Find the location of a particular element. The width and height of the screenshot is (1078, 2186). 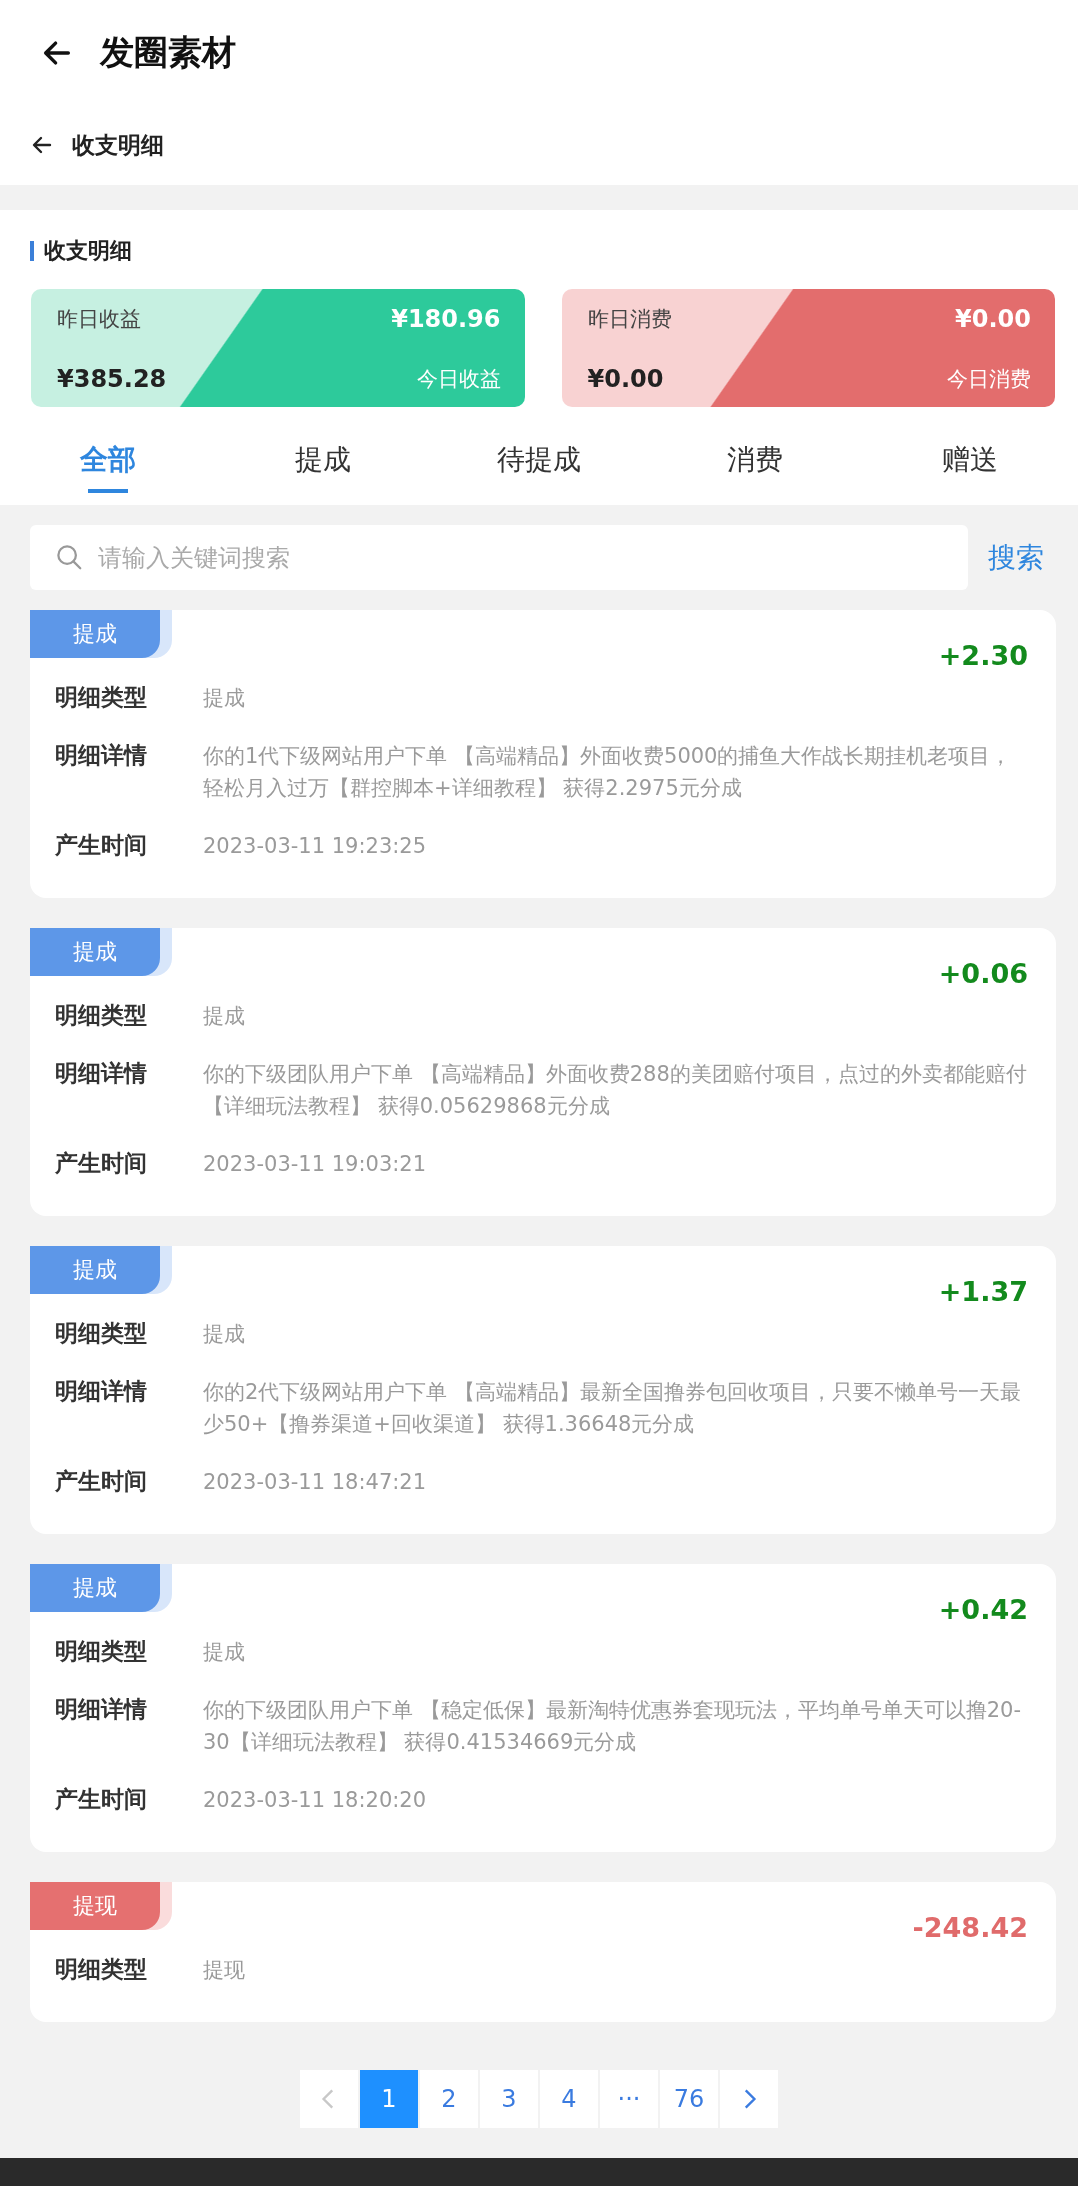

summary-label: 昨日收益 is located at coordinates (99, 320).